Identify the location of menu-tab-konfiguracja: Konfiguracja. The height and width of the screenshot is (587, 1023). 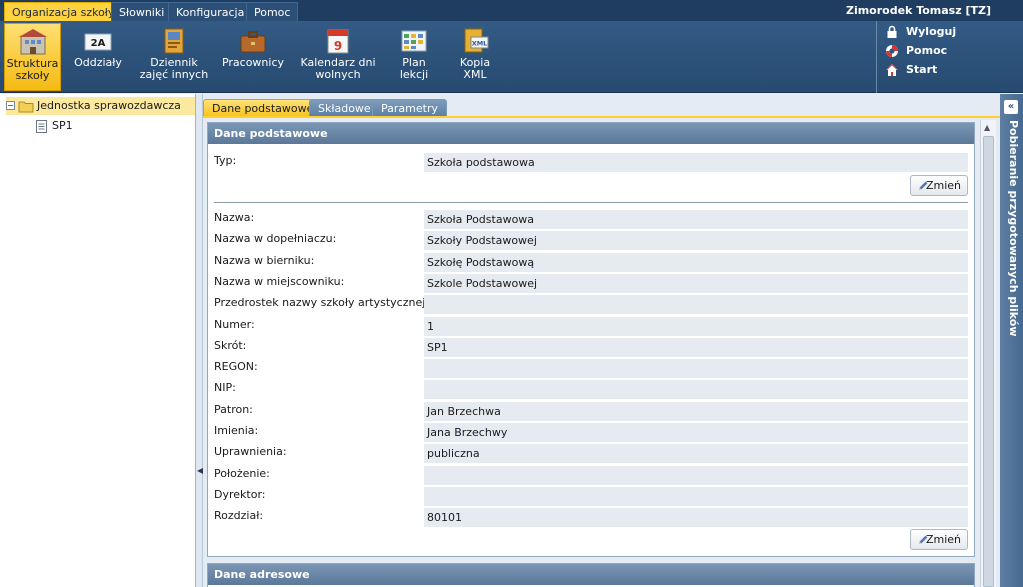
(210, 11).